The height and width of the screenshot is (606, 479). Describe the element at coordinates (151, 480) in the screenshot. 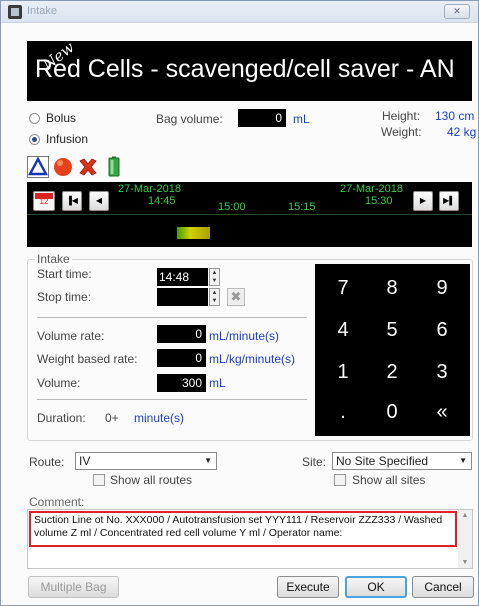

I see `show-all-routes-label: Show all routes` at that location.